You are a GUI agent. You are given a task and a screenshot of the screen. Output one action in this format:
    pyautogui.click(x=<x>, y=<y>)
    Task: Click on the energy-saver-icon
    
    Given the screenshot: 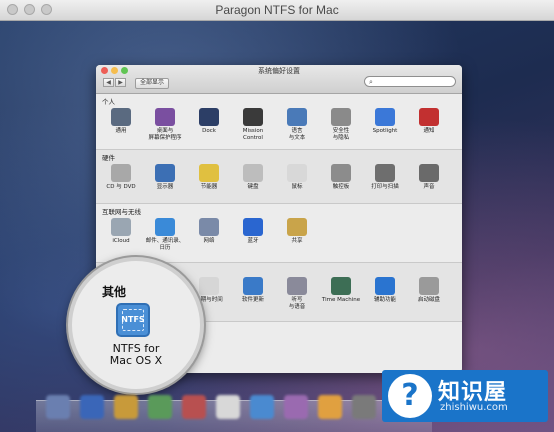 What is the action you would take?
    pyautogui.click(x=209, y=173)
    